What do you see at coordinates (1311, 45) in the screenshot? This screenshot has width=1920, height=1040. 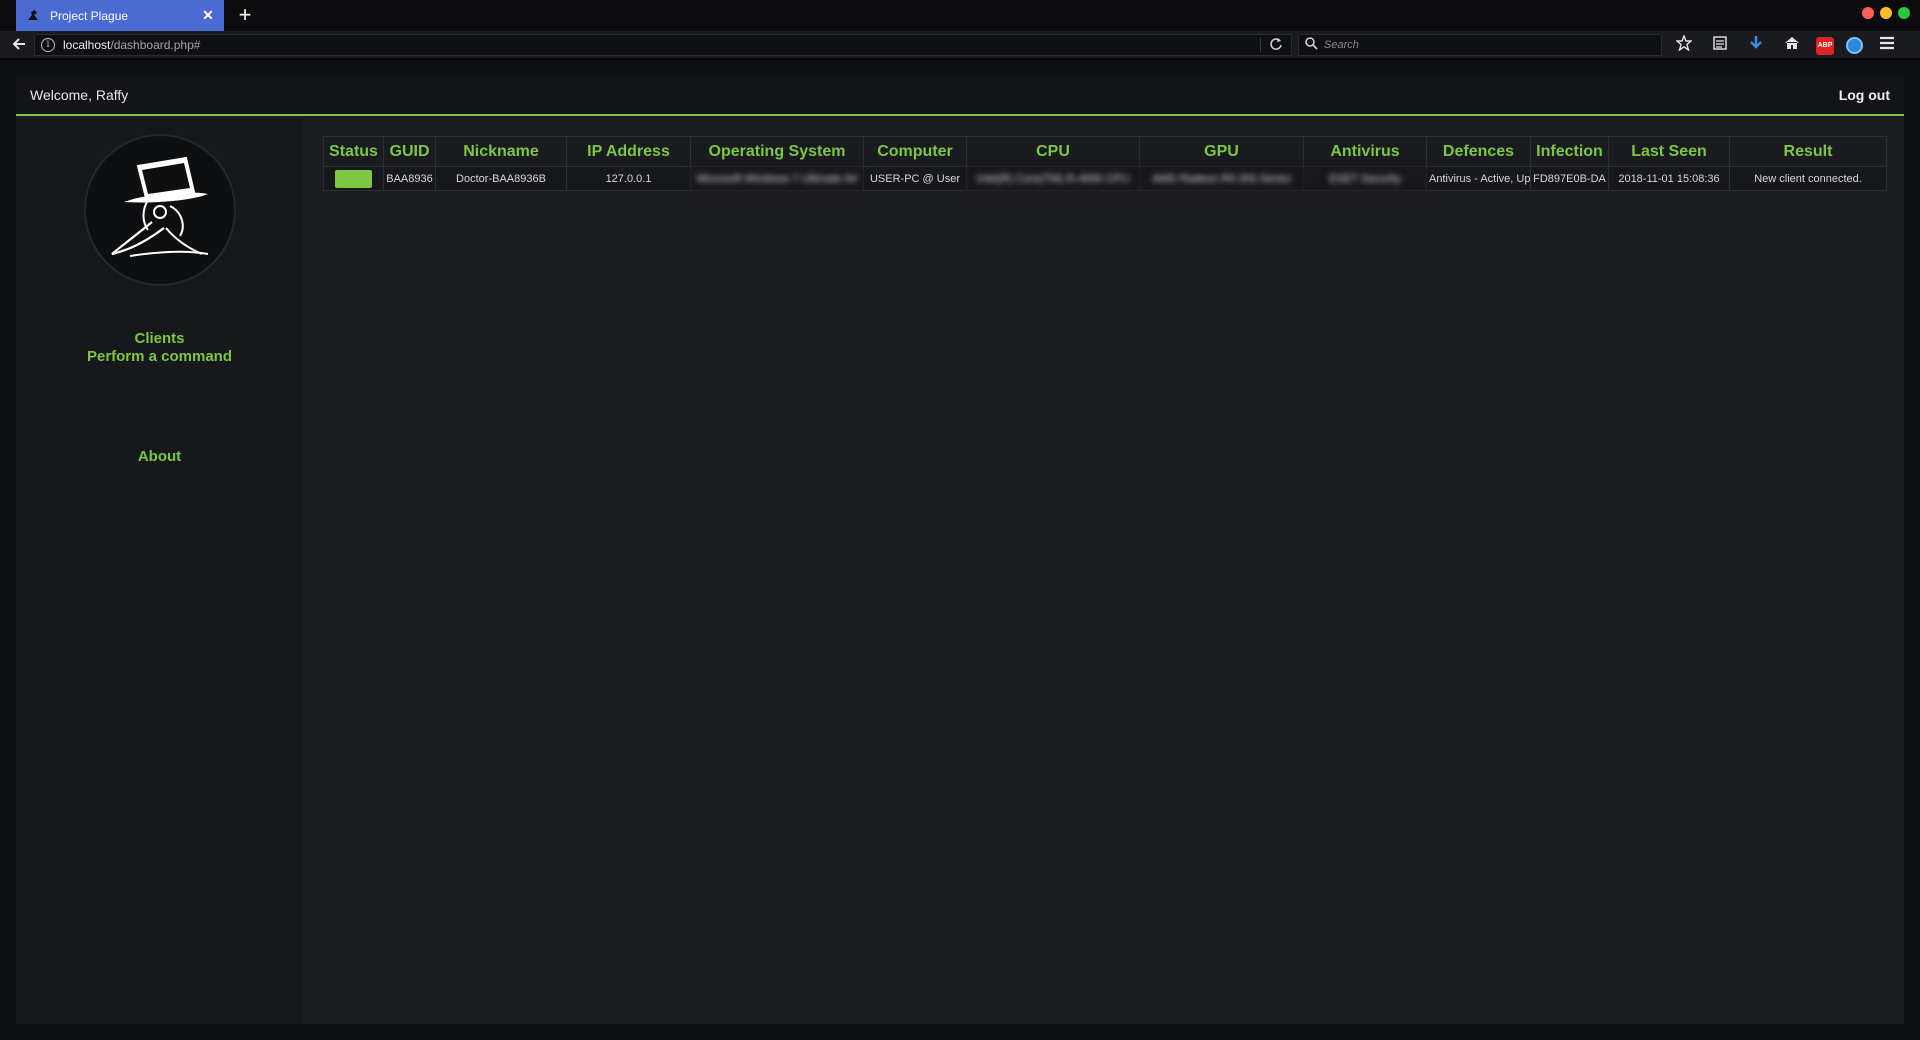 I see `search-icon` at bounding box center [1311, 45].